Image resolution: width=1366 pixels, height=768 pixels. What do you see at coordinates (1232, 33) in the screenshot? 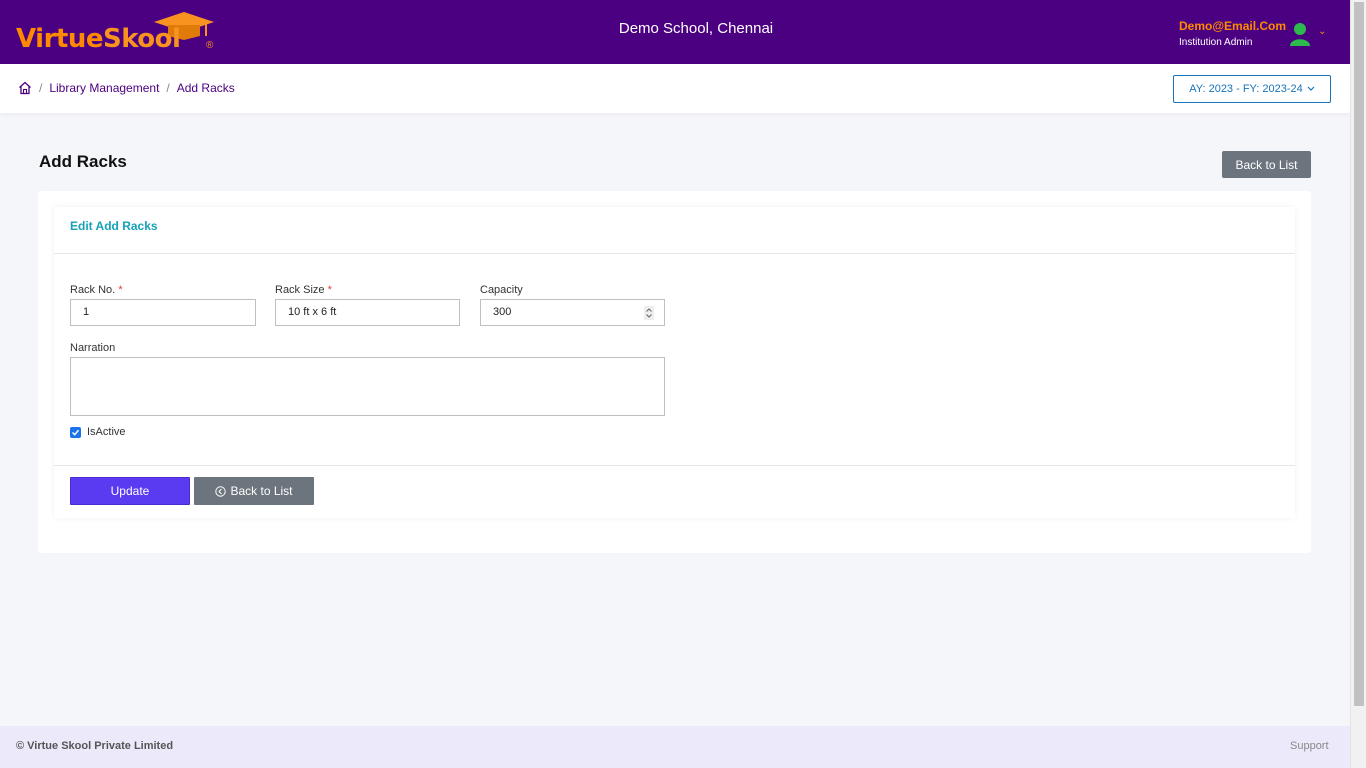
I see `user-menu: Demo@Email.Com Institution Admin` at bounding box center [1232, 33].